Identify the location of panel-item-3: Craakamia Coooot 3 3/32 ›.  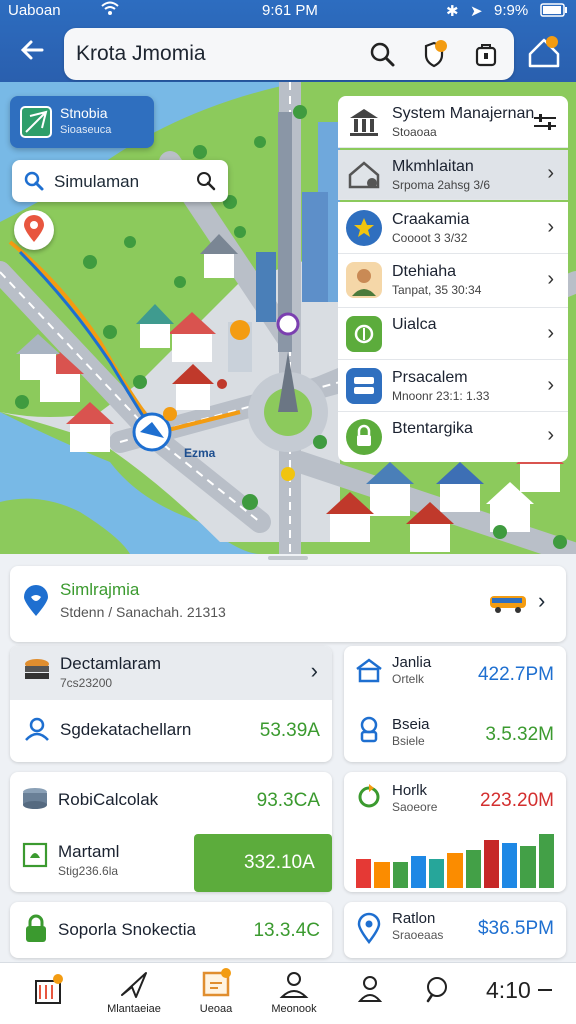
(453, 228).